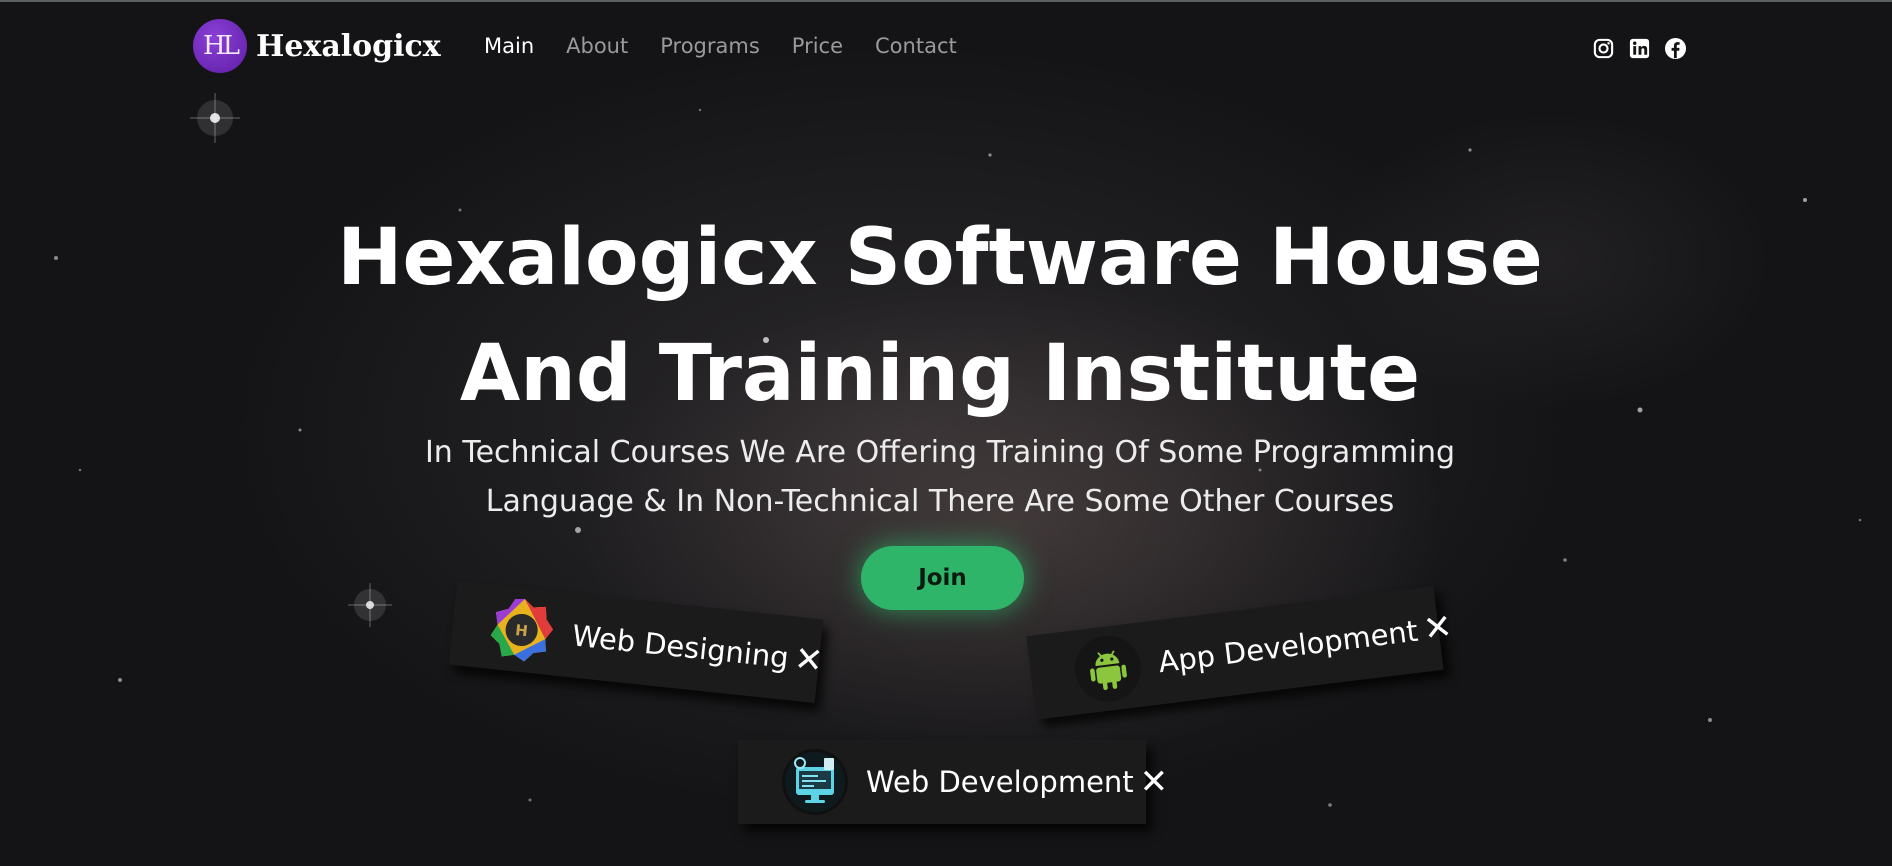  Describe the element at coordinates (940, 258) in the screenshot. I see `hero-title-line1: Hexalogicx Software House` at that location.